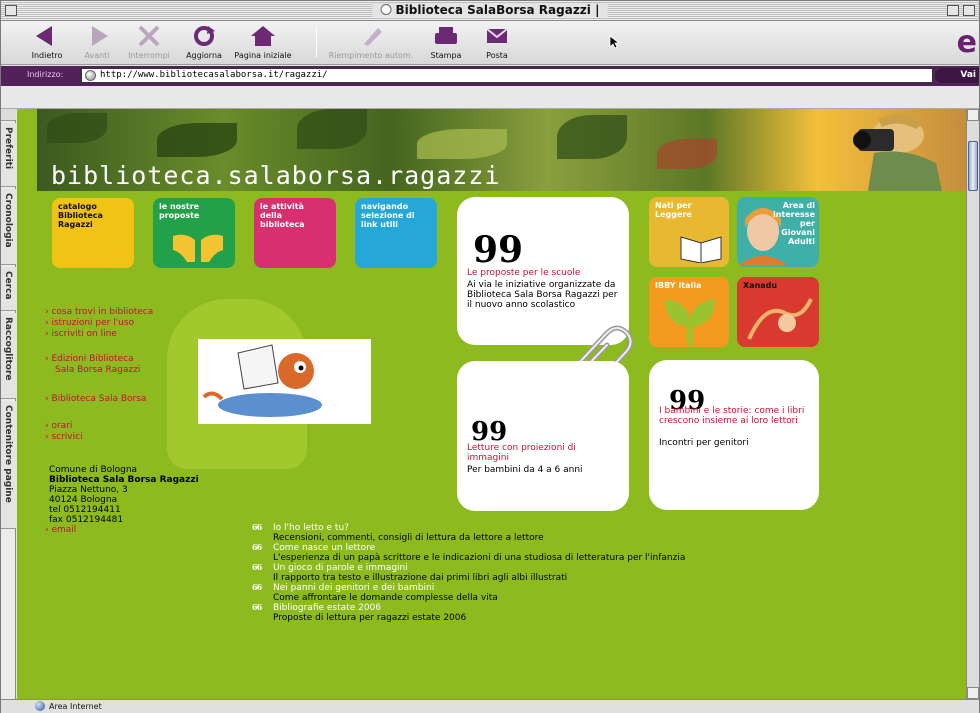 This screenshot has width=980, height=713. Describe the element at coordinates (468, 587) in the screenshot. I see `article-link-nei-panni: Nei panni dei genitori e dei bambini` at that location.